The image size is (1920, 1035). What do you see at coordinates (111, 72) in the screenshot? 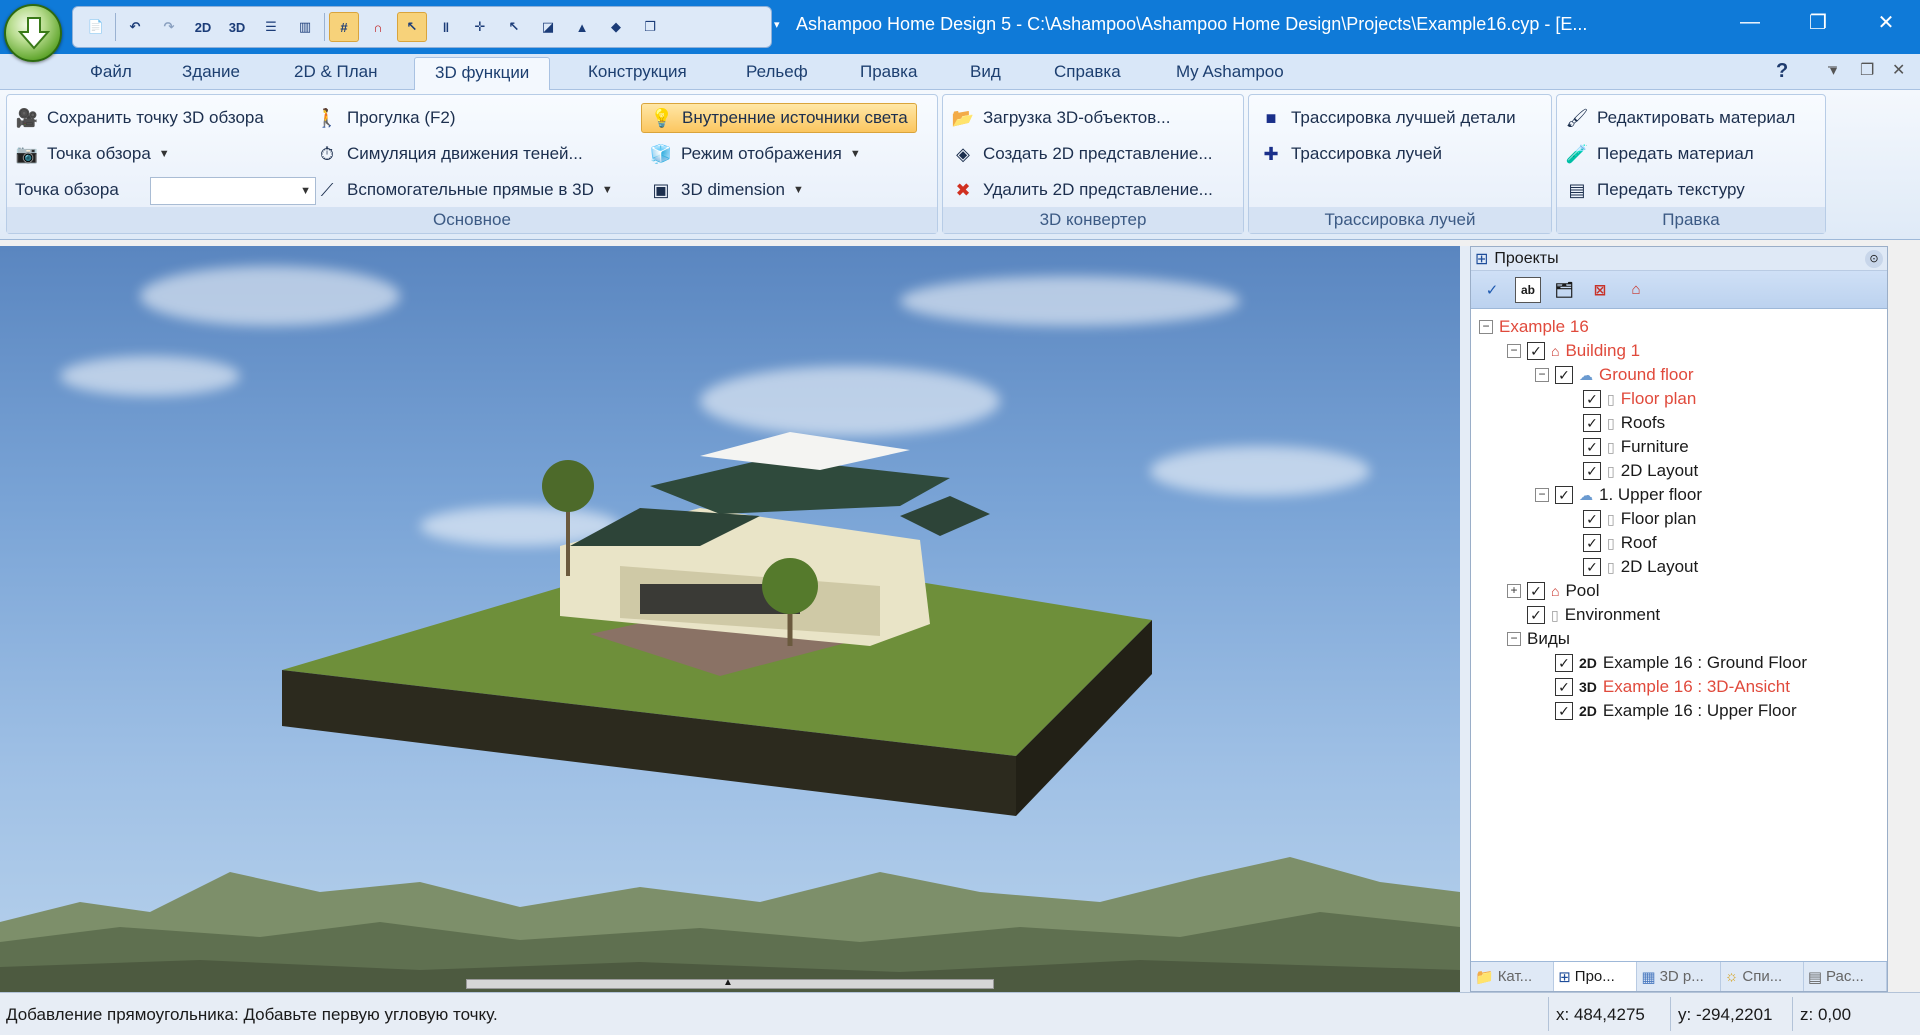
I see `tab-file: Файл` at bounding box center [111, 72].